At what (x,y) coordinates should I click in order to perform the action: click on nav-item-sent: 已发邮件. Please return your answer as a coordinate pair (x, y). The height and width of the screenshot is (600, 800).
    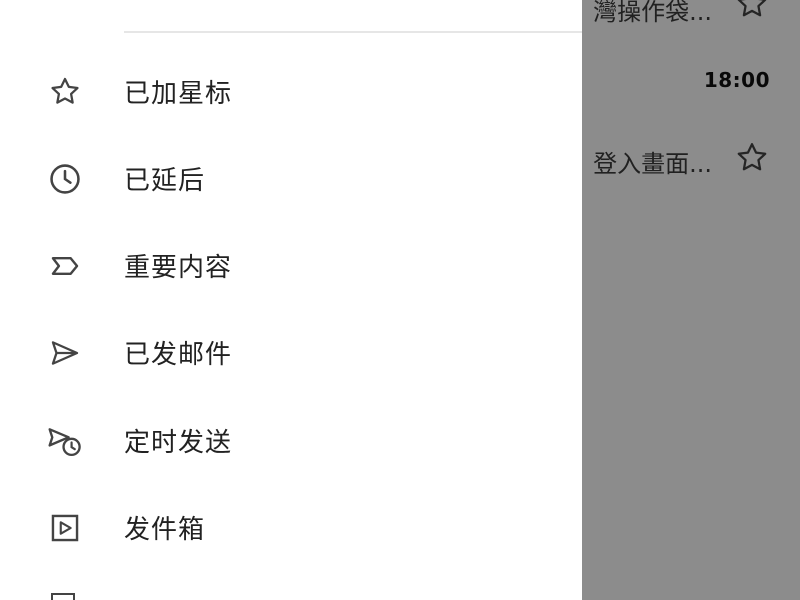
    Looking at the image, I should click on (291, 352).